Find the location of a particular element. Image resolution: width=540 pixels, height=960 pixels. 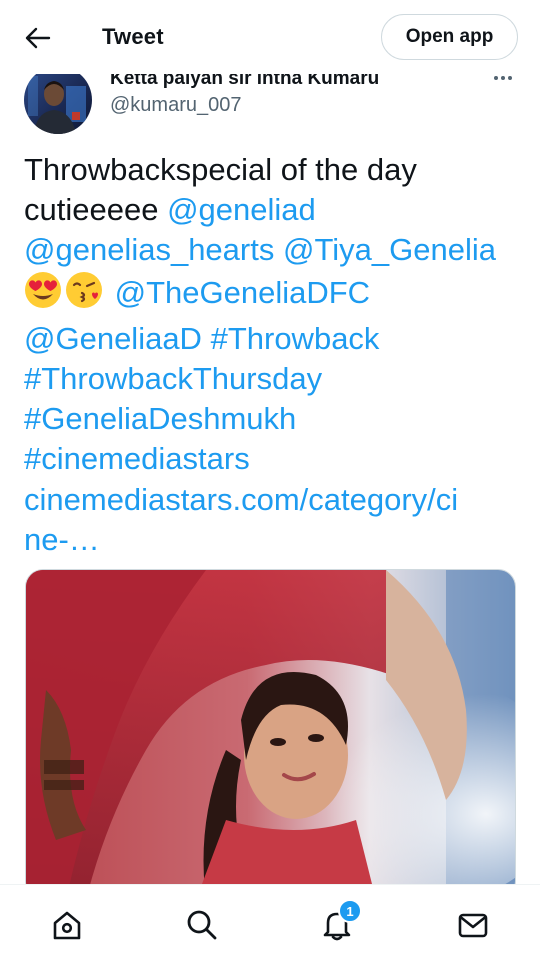

tweet-line: #cinemediastars is located at coordinates (274, 459).